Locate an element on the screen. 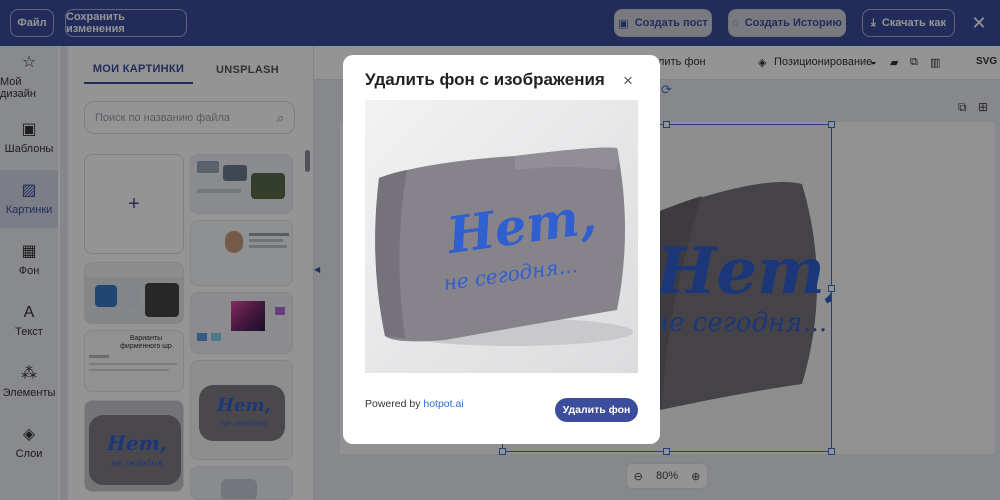 This screenshot has height=500, width=1000. remove-background-button: Удалить фон is located at coordinates (596, 410).